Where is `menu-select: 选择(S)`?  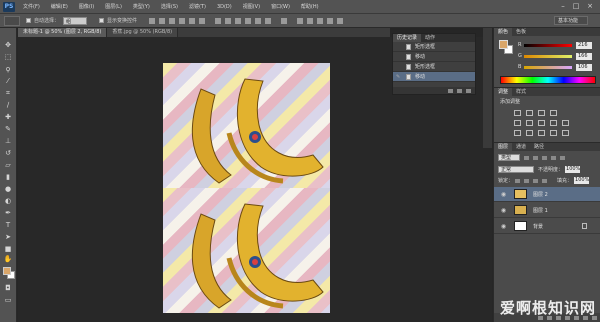
menu-select: 选择(S) is located at coordinates (169, 6).